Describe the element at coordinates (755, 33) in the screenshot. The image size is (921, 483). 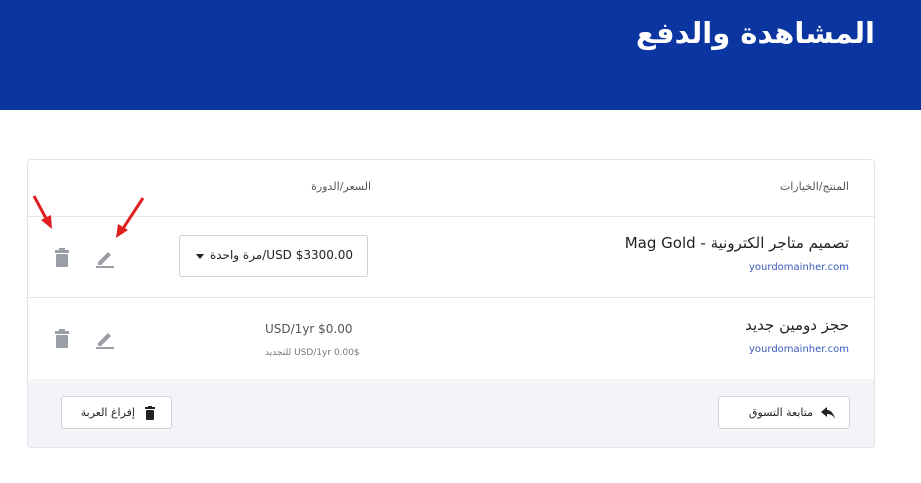
I see `page-title: المشاهدة والدفع` at that location.